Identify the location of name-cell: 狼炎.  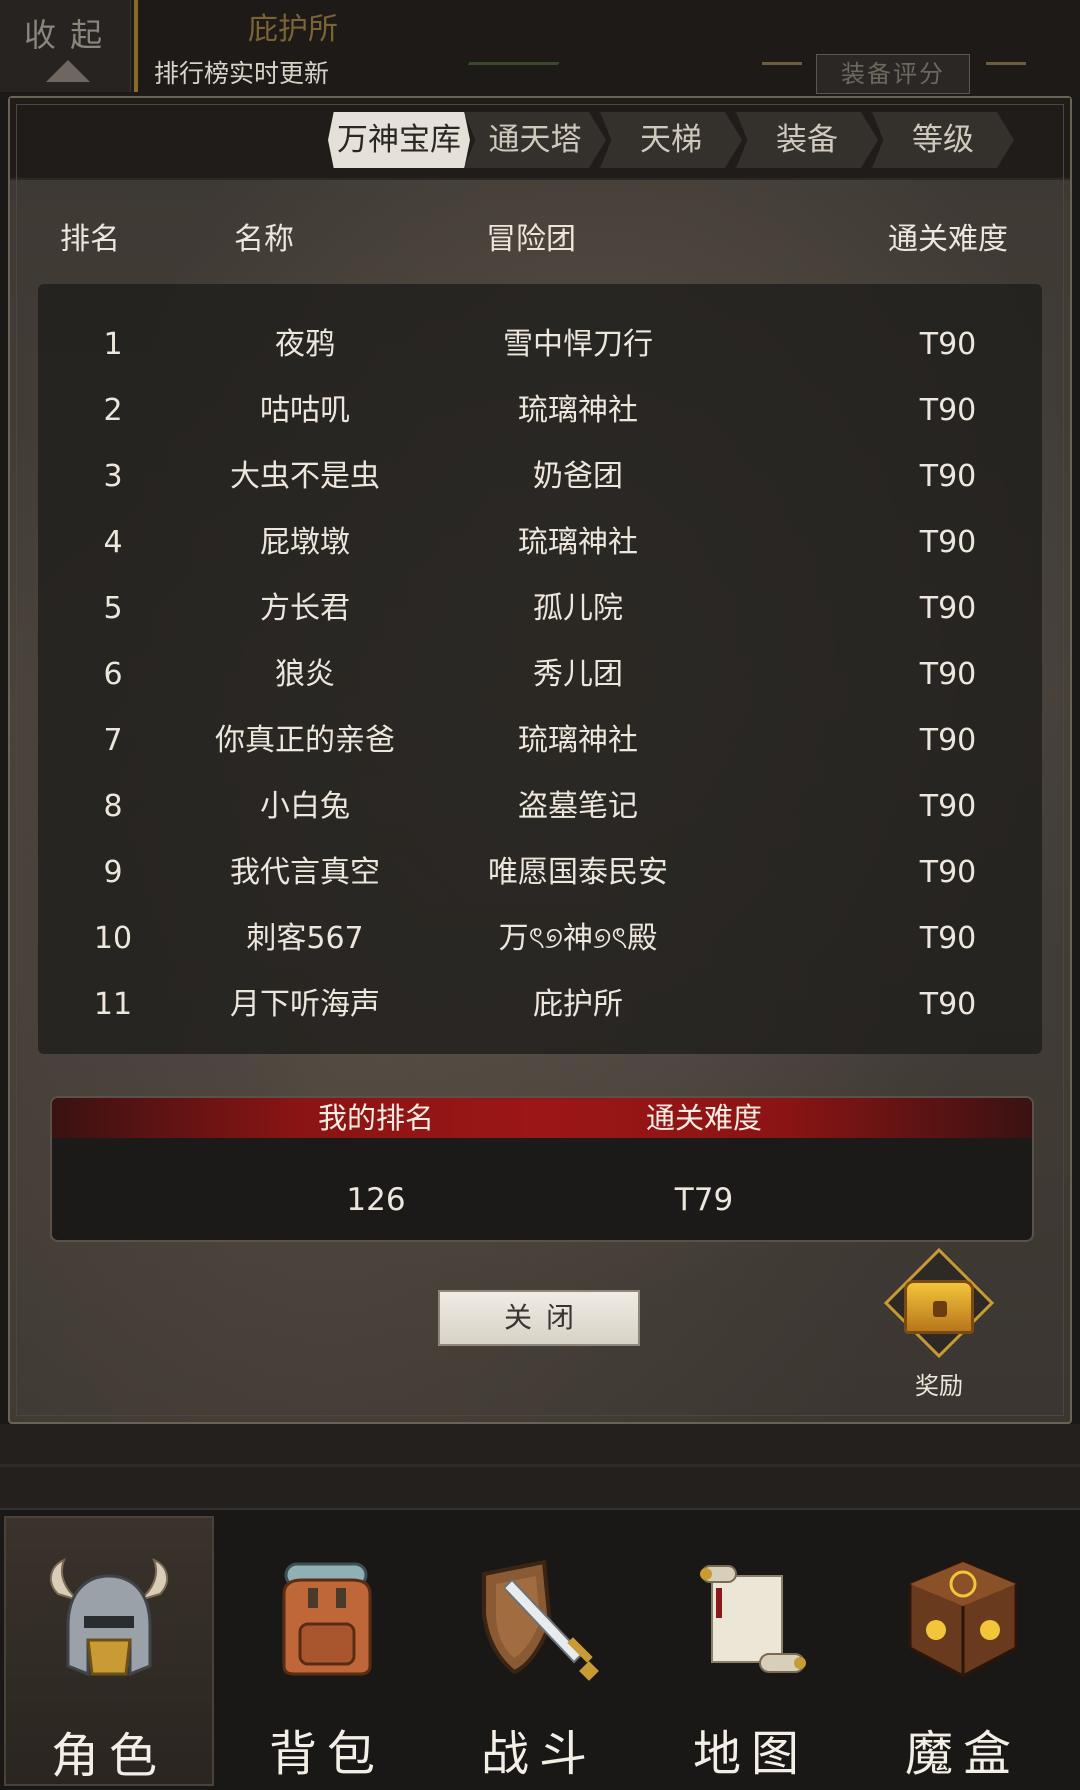
(305, 674).